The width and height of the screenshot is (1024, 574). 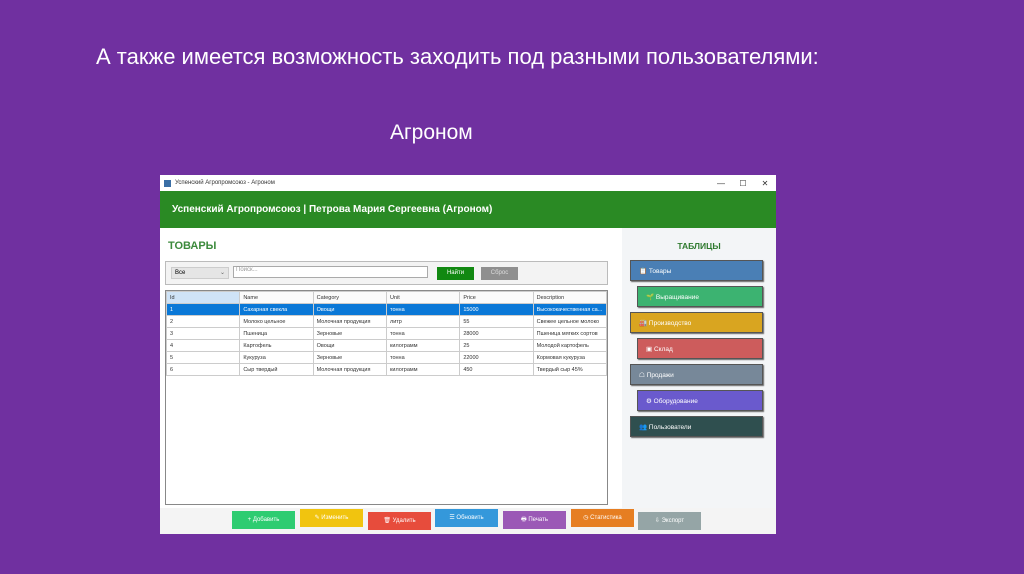 I want to click on column-header-unit: Unit, so click(x=423, y=297).